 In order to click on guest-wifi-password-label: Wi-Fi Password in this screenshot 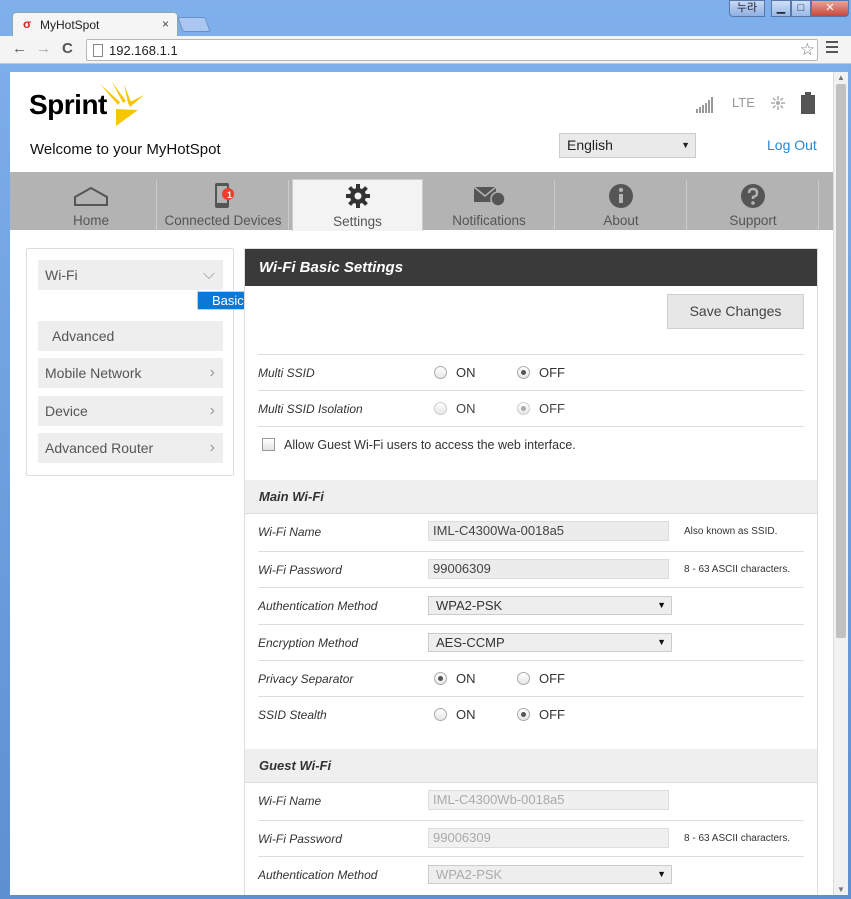, I will do `click(300, 839)`.